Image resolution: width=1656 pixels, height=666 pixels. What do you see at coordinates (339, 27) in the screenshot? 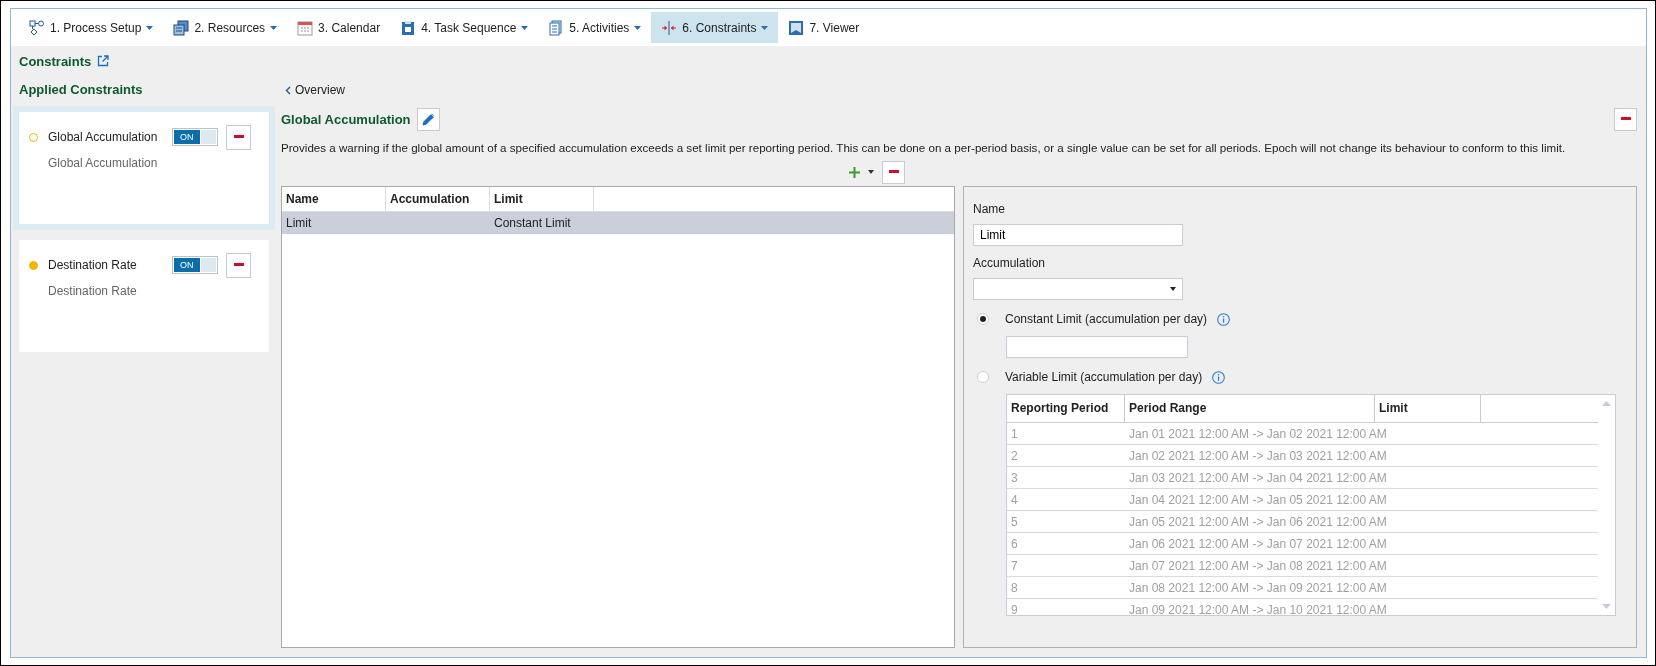
I see `toolbar-tab: 3. Calendar` at bounding box center [339, 27].